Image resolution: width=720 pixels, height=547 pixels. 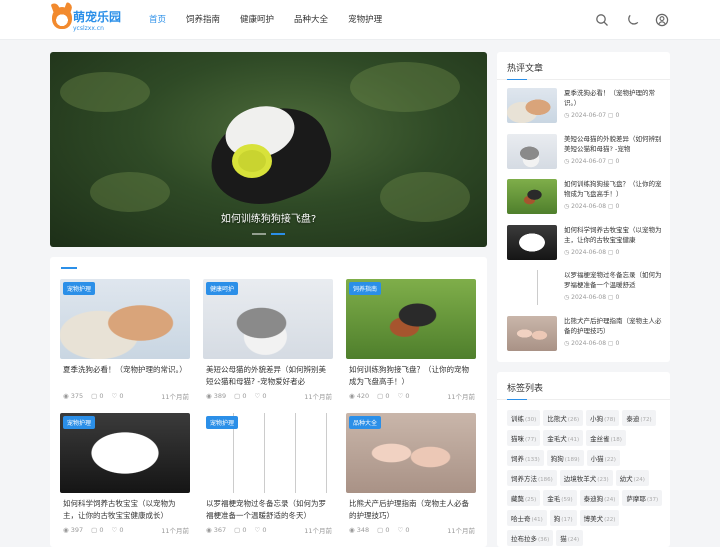 I want to click on article-title: 比熊犬产后护理指南（宠物主人必备的护理技巧）, so click(x=412, y=510).